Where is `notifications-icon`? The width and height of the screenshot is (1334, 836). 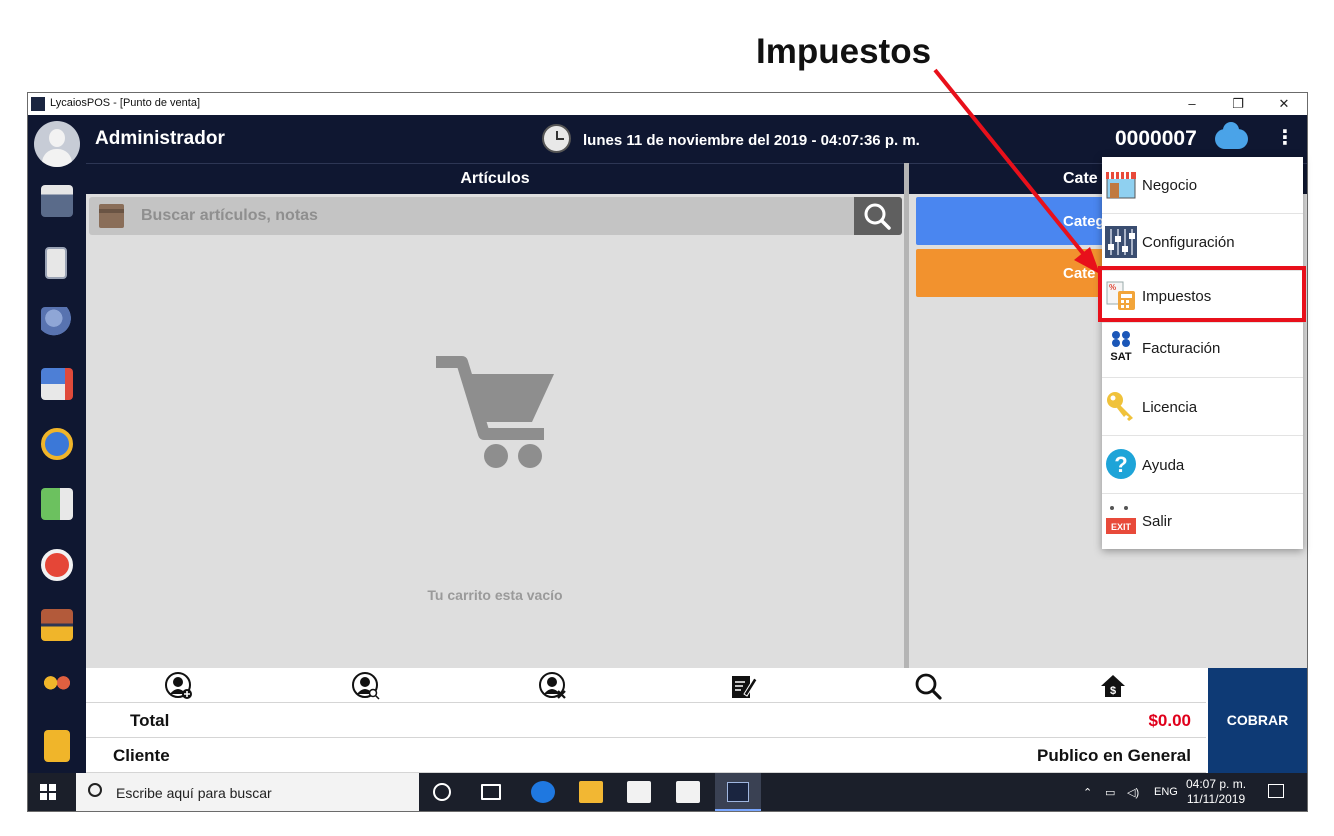 notifications-icon is located at coordinates (1276, 791).